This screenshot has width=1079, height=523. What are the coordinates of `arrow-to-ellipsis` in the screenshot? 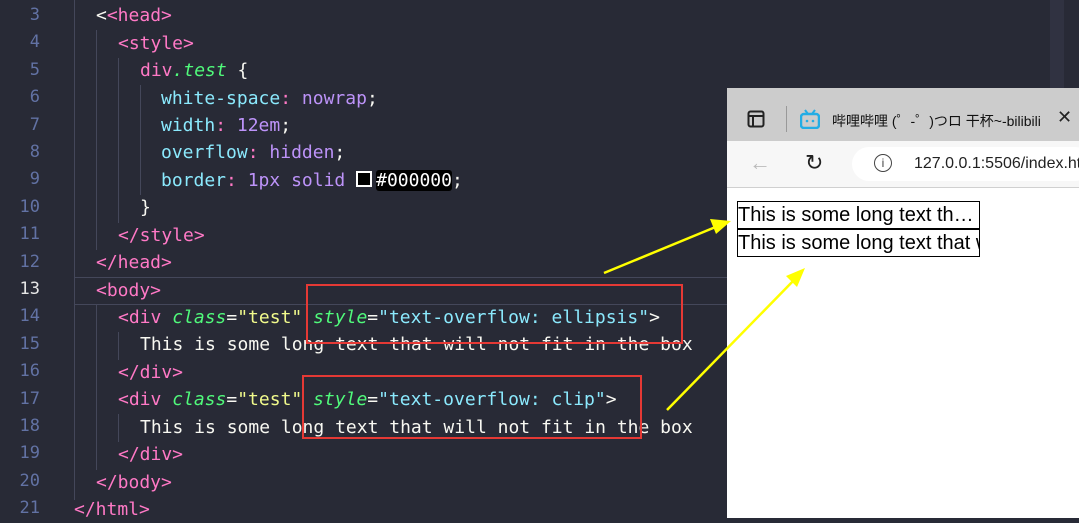 It's located at (667, 247).